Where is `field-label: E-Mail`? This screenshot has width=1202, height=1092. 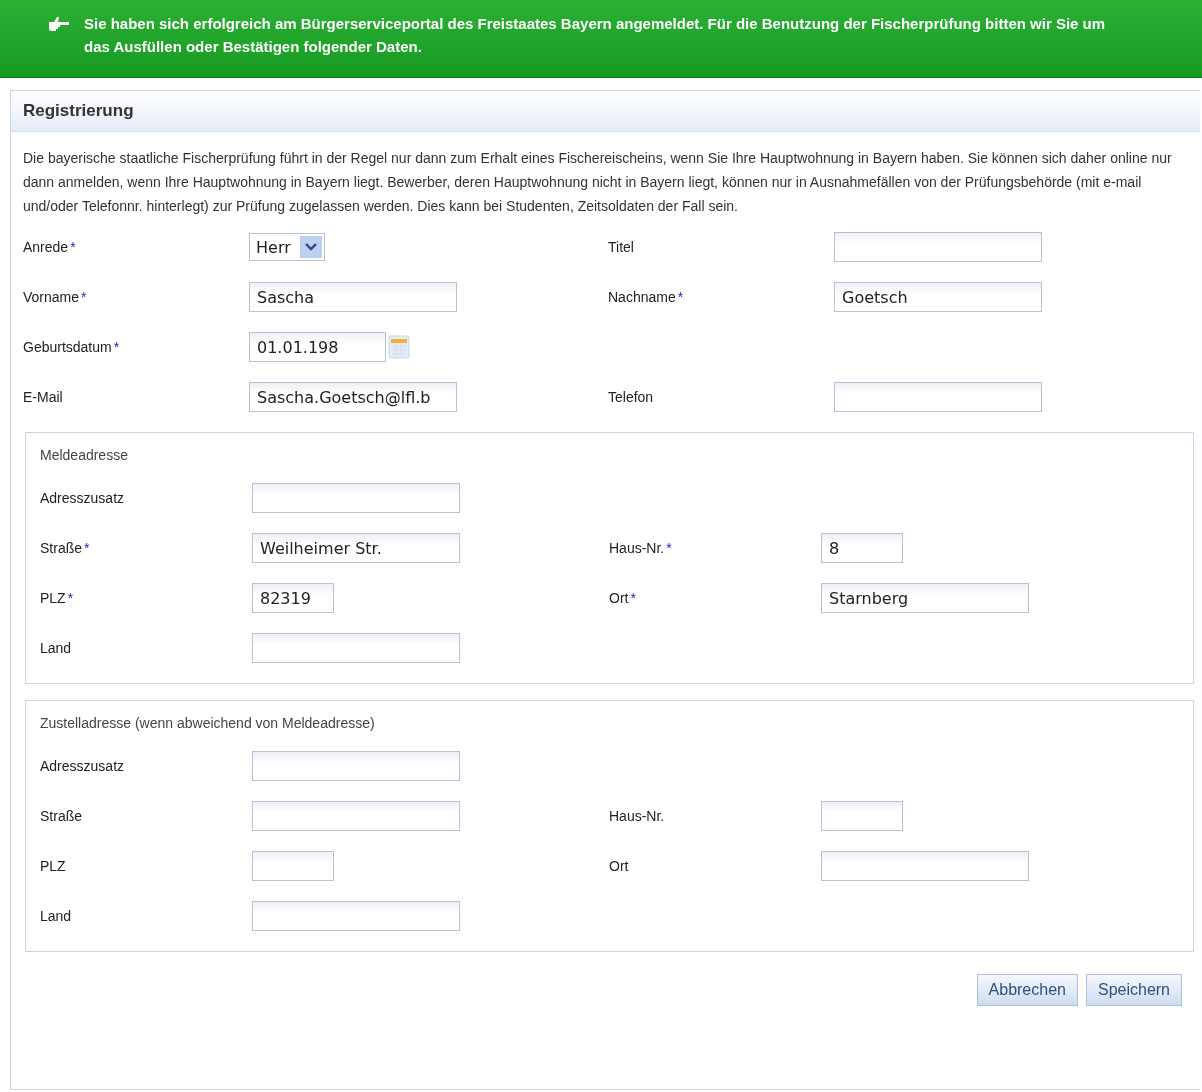
field-label: E-Mail is located at coordinates (43, 397).